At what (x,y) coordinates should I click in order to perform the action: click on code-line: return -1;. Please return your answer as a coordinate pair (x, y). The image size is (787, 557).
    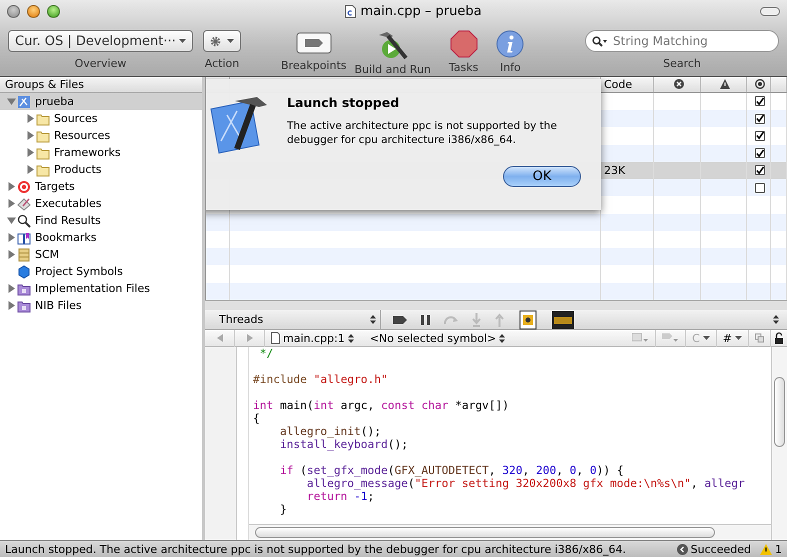
    Looking at the image, I should click on (341, 496).